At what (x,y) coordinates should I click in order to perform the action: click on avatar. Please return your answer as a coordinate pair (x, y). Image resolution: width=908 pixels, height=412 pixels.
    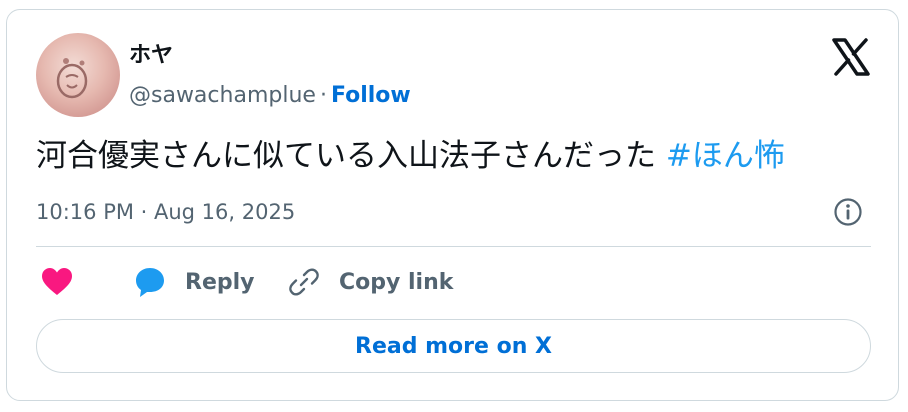
    Looking at the image, I should click on (78, 75).